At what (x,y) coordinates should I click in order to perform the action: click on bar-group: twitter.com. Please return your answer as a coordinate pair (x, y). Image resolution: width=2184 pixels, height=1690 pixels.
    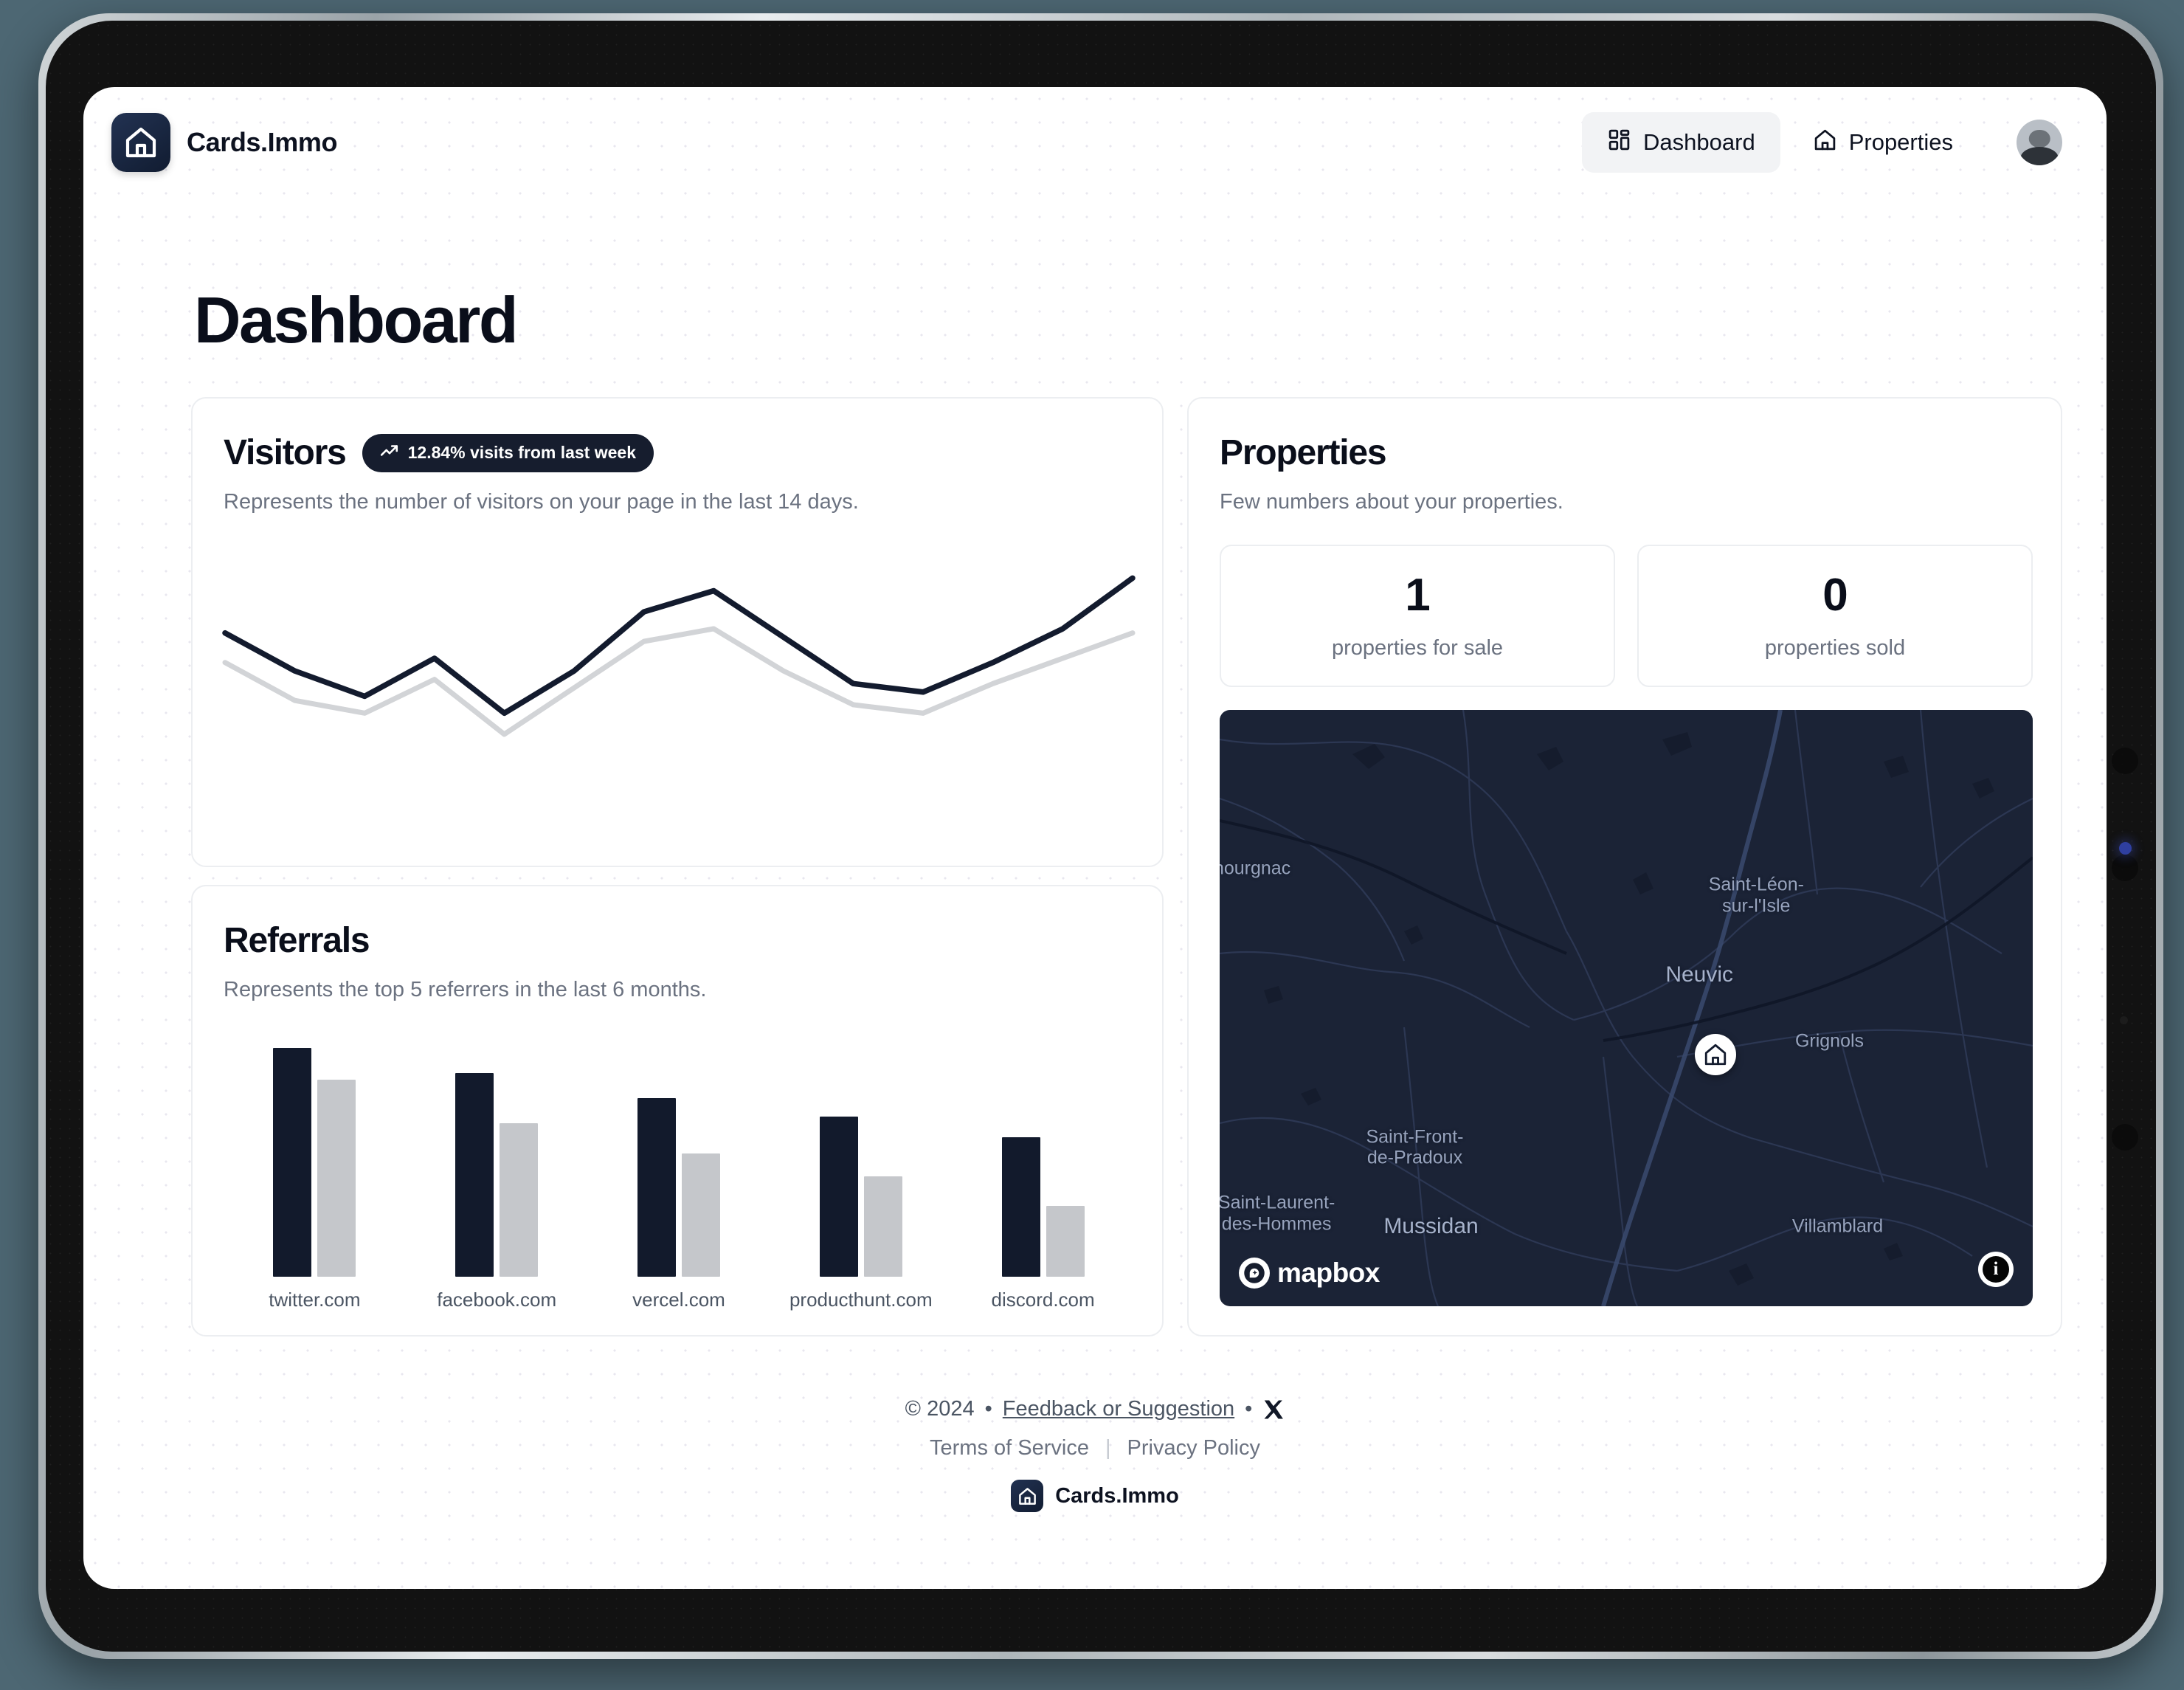
    Looking at the image, I should click on (315, 1175).